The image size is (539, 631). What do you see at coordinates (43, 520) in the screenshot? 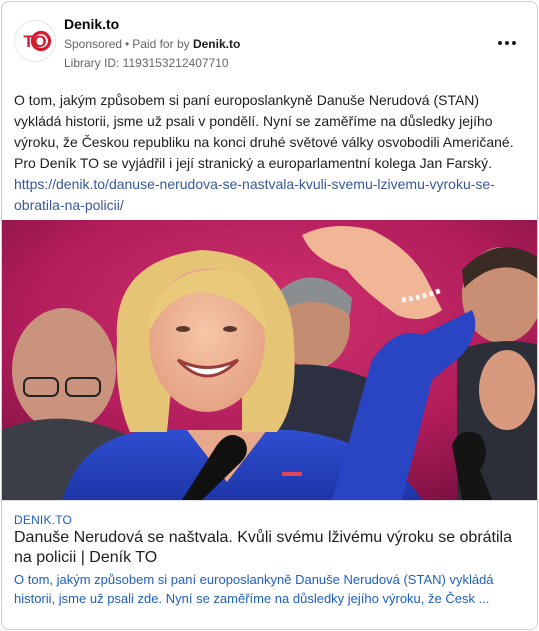
I see `preview-domain: DENIK.TO` at bounding box center [43, 520].